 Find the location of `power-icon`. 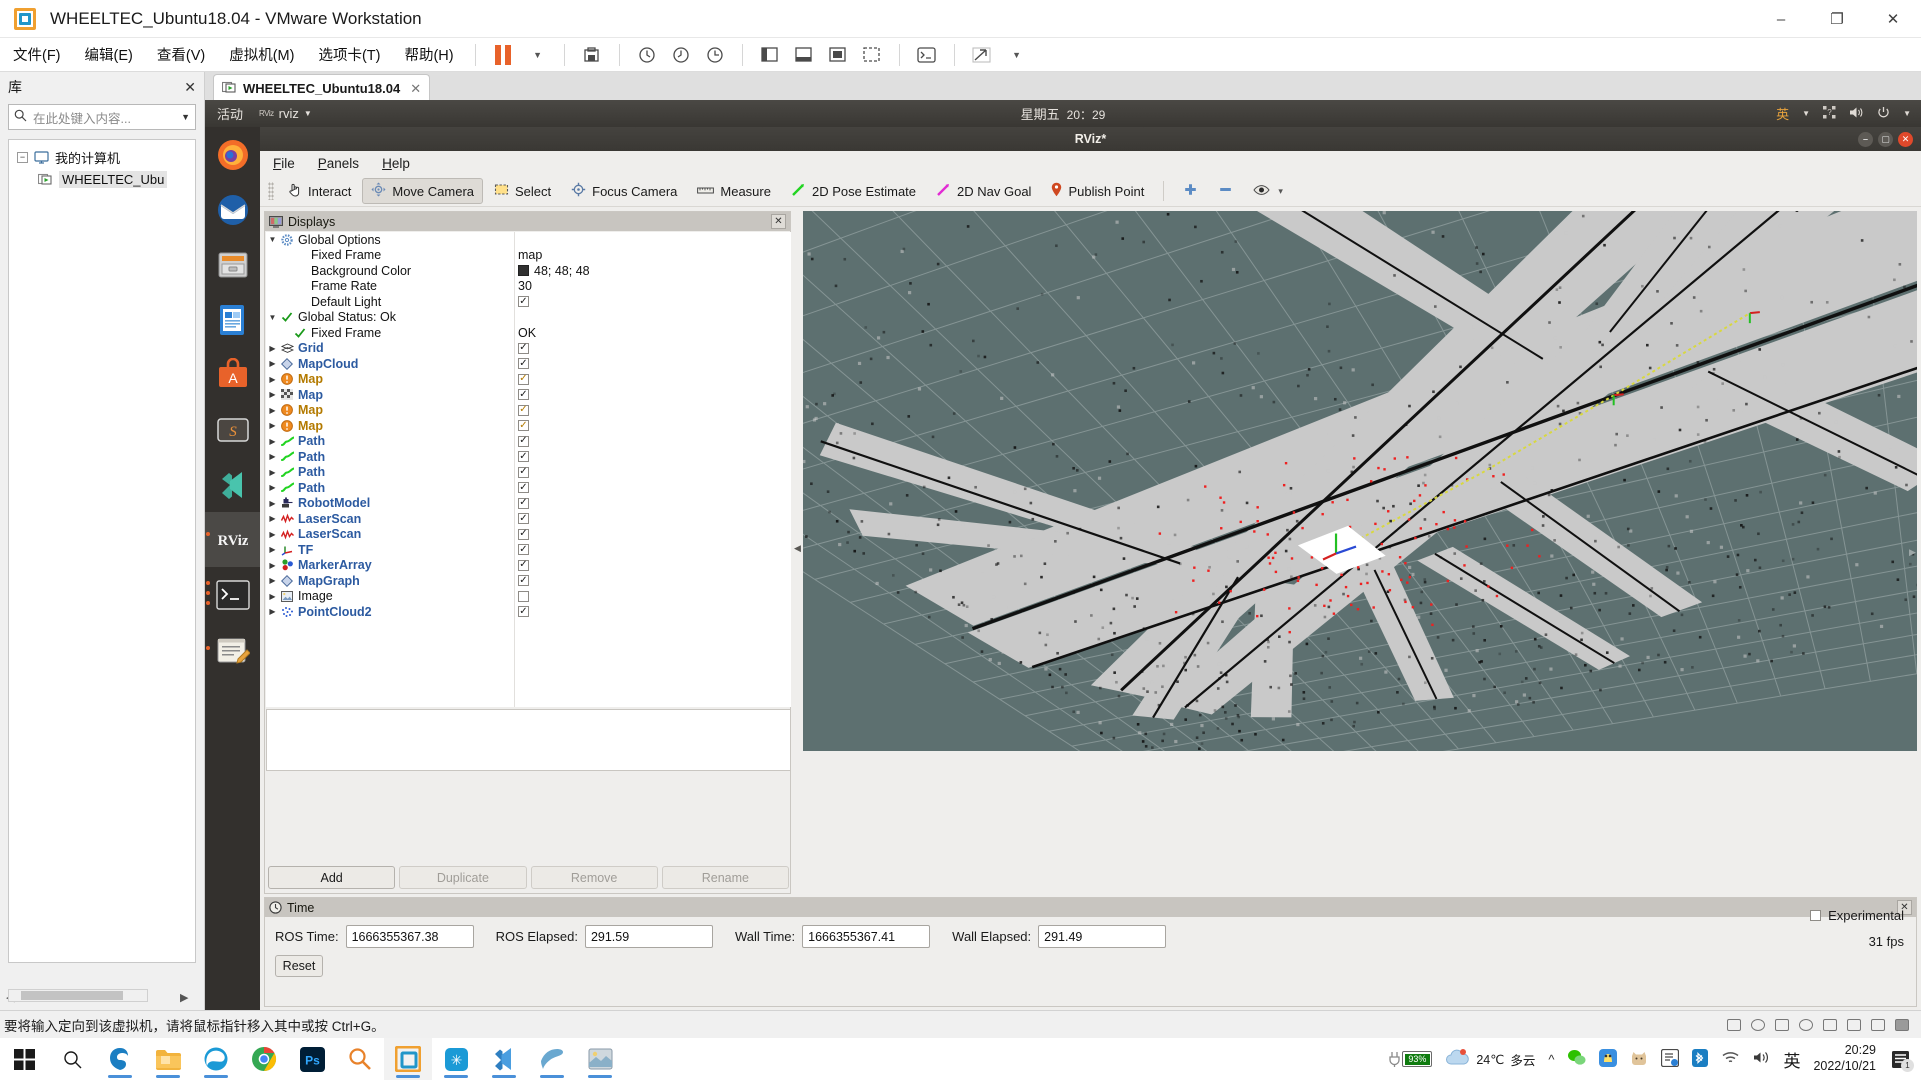

power-icon is located at coordinates (1883, 114).